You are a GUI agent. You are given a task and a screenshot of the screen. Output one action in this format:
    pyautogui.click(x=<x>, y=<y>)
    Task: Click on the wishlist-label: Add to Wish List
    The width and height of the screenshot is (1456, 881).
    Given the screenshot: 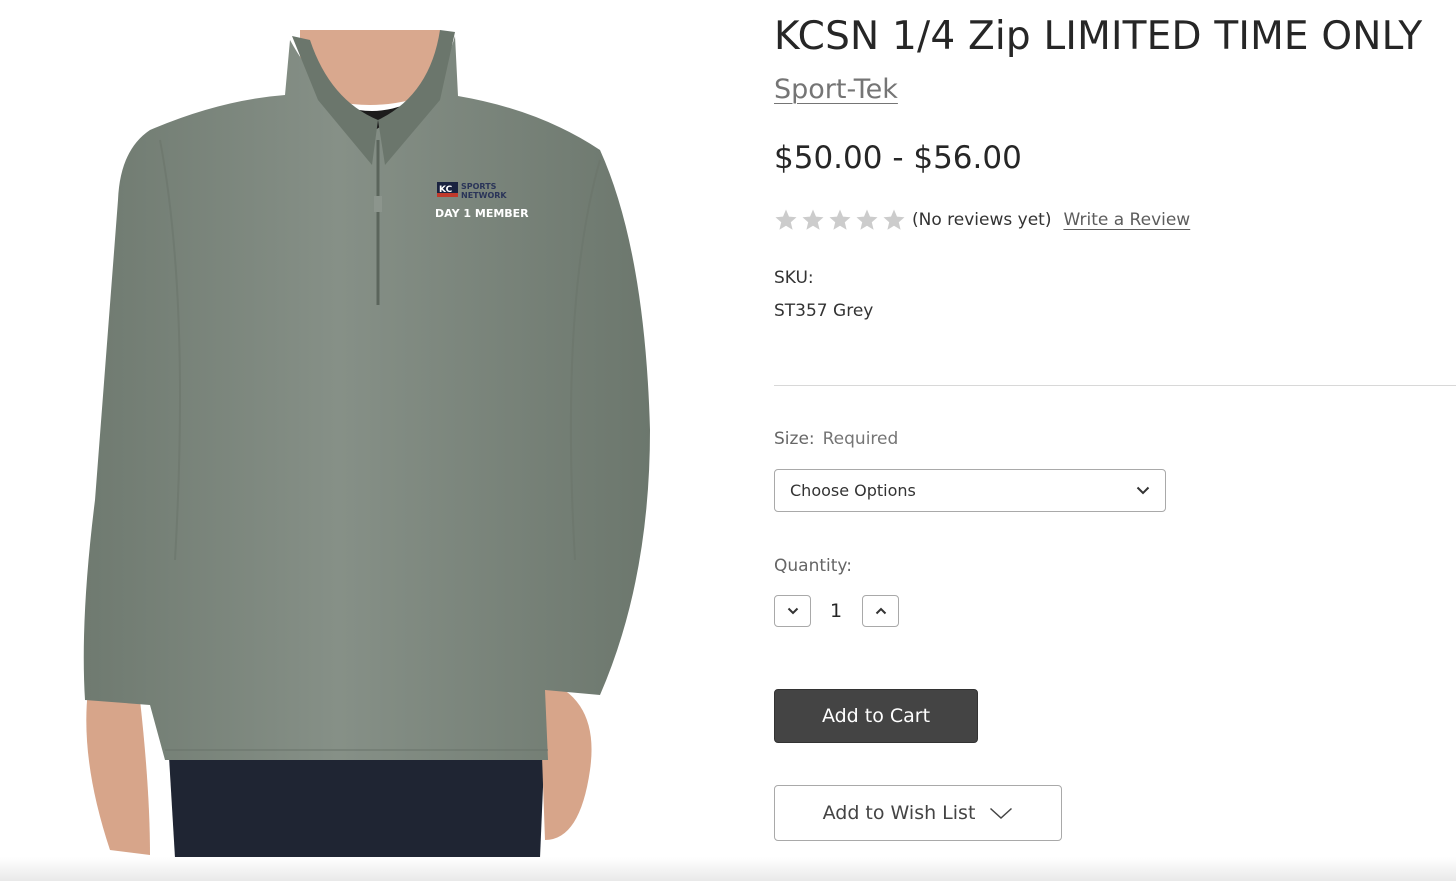 What is the action you would take?
    pyautogui.click(x=899, y=813)
    